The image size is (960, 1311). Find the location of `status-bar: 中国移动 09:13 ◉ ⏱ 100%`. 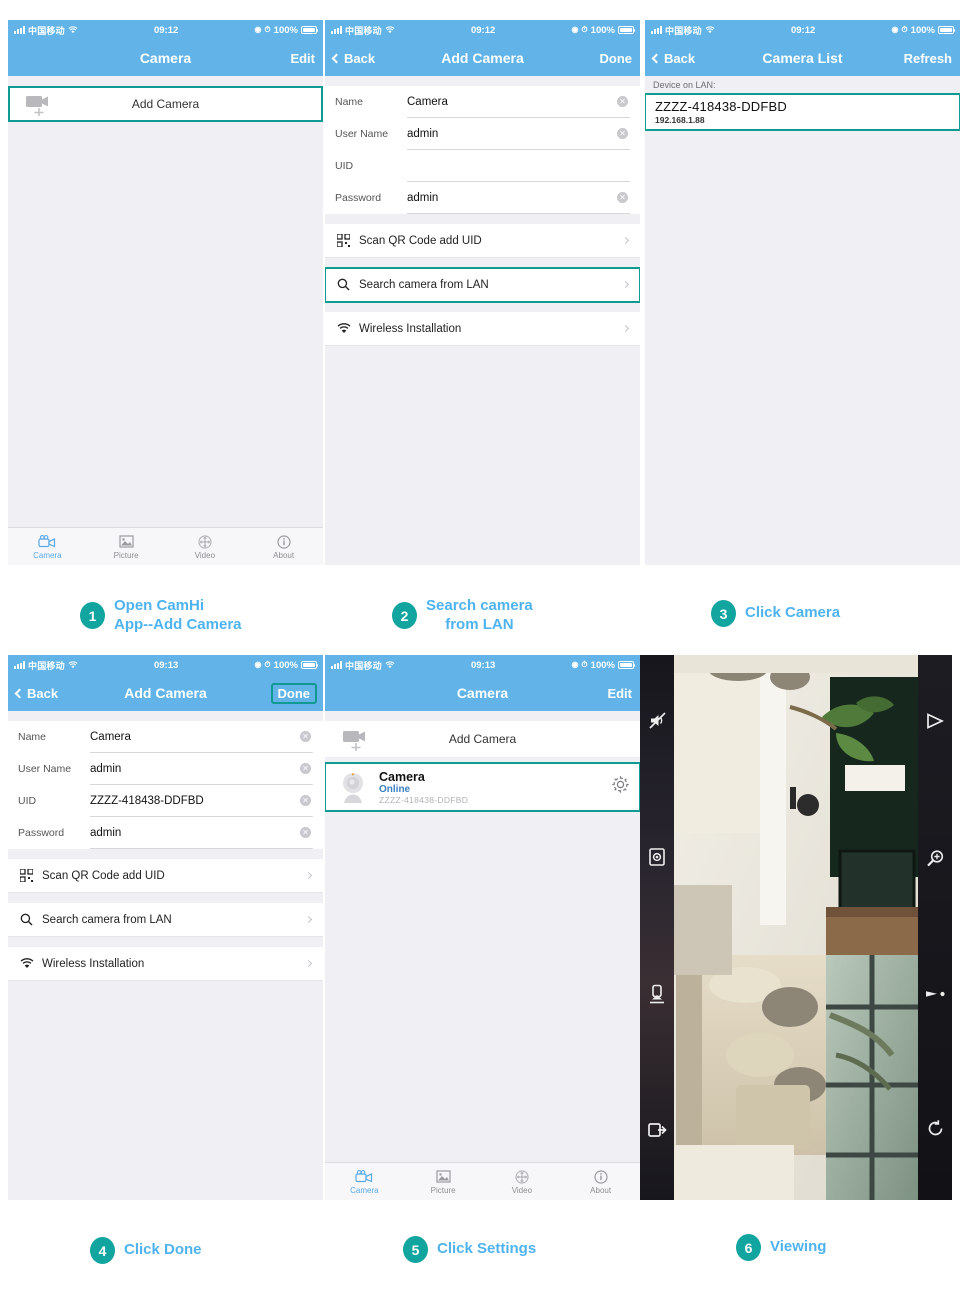

status-bar: 中国移动 09:13 ◉ ⏱ 100% is located at coordinates (482, 665).